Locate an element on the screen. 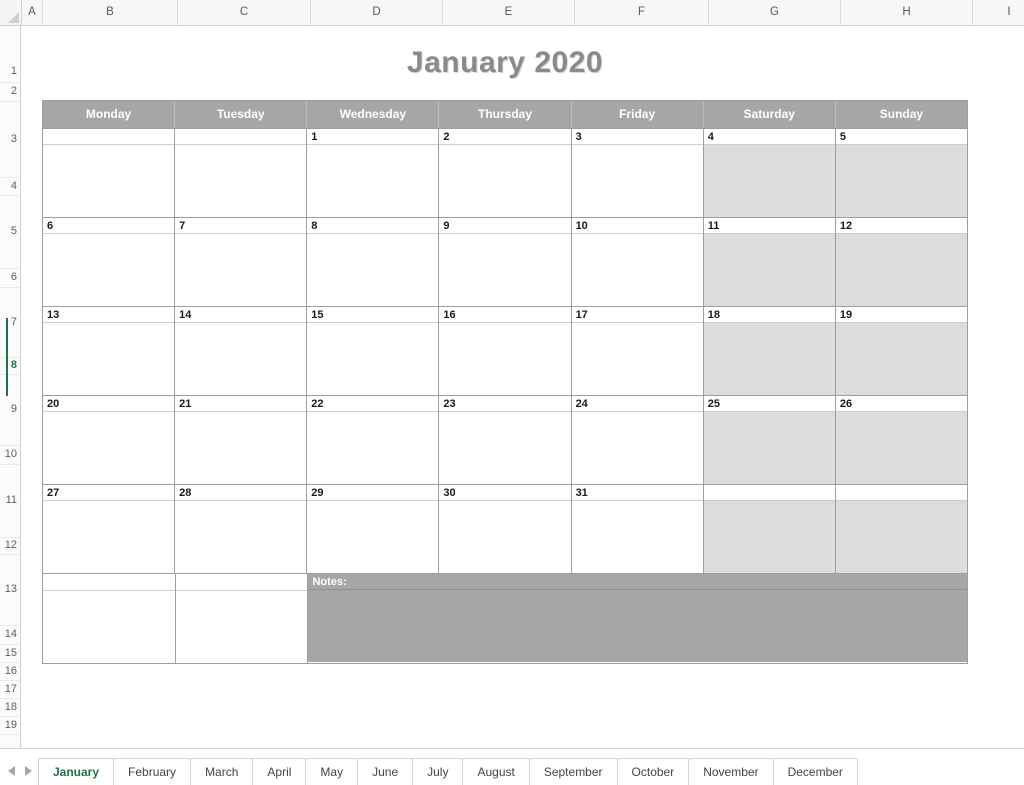  notes-block: Notes: is located at coordinates (638, 618).